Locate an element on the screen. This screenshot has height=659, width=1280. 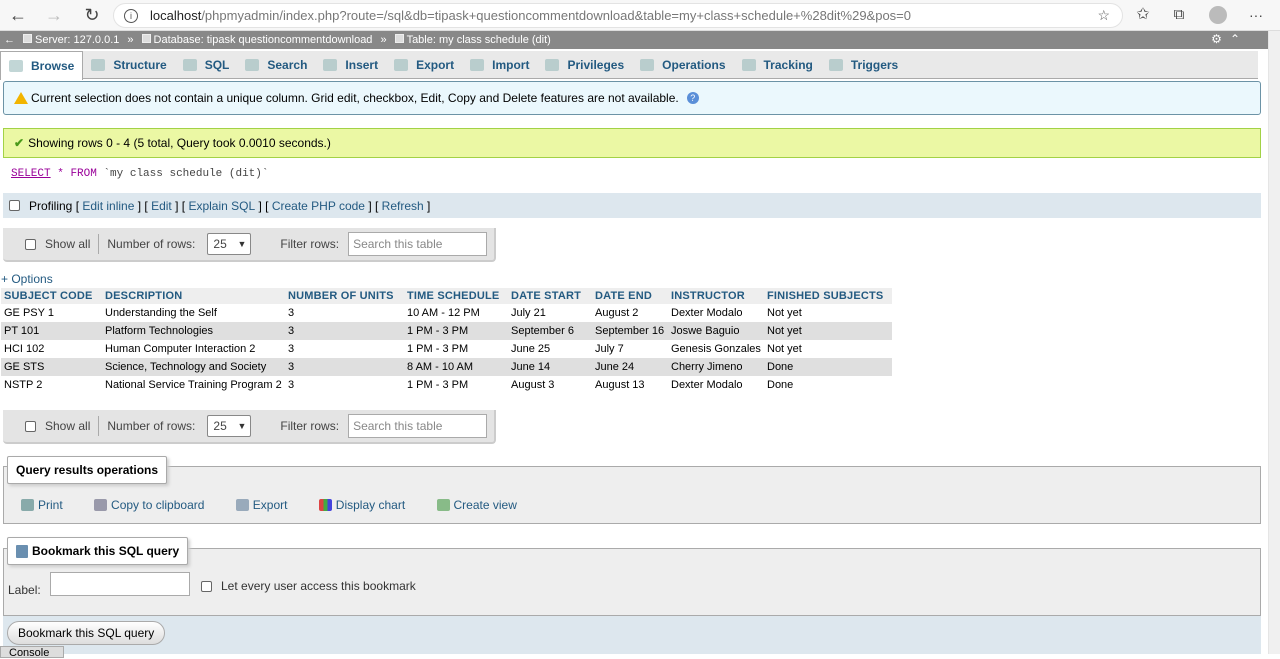
bookmark-legend: Bookmark this SQL query is located at coordinates (98, 551).